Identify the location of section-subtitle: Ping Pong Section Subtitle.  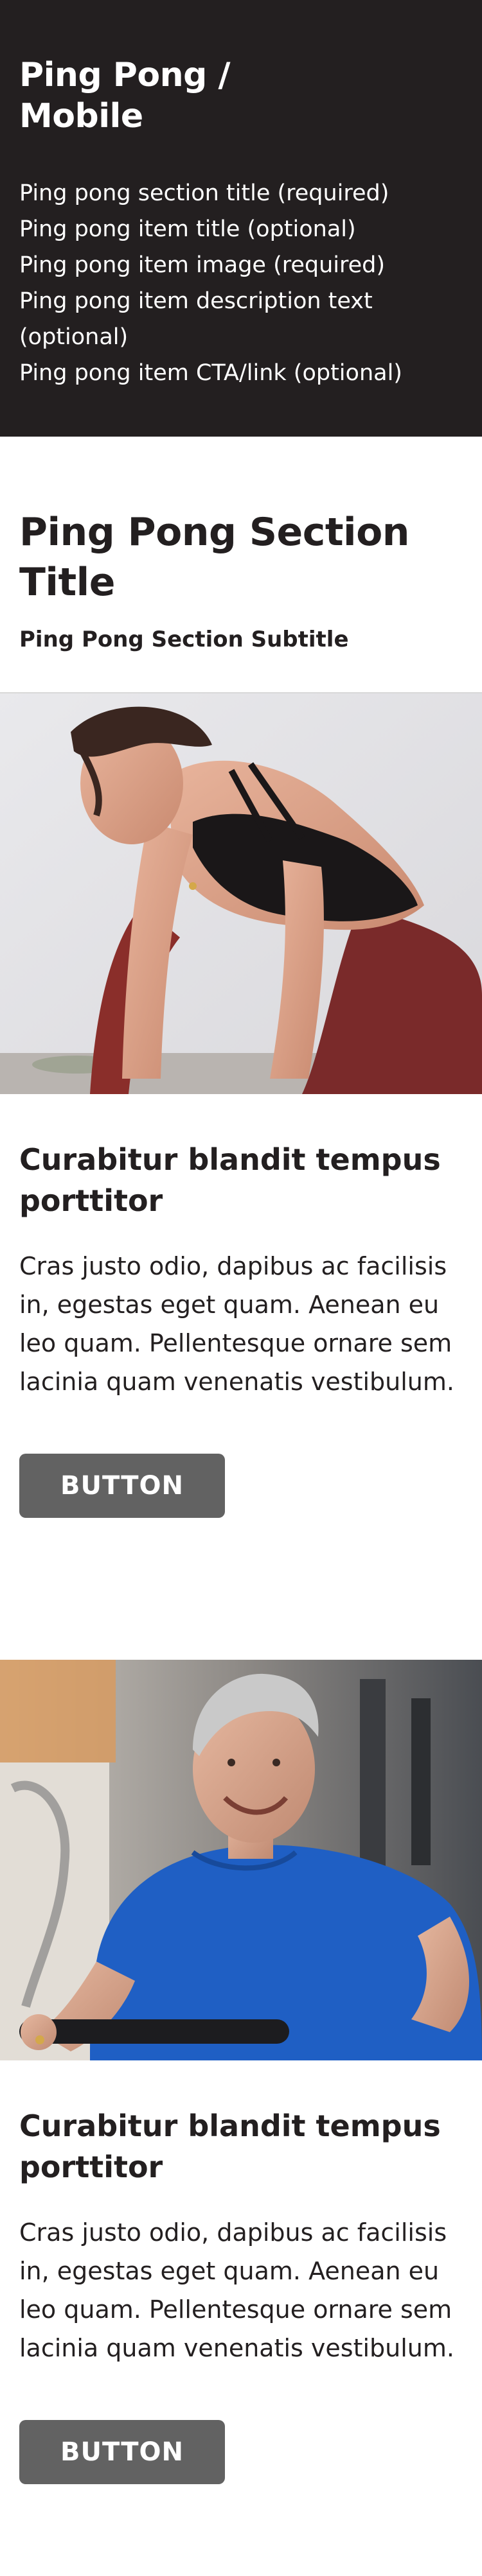
(184, 639).